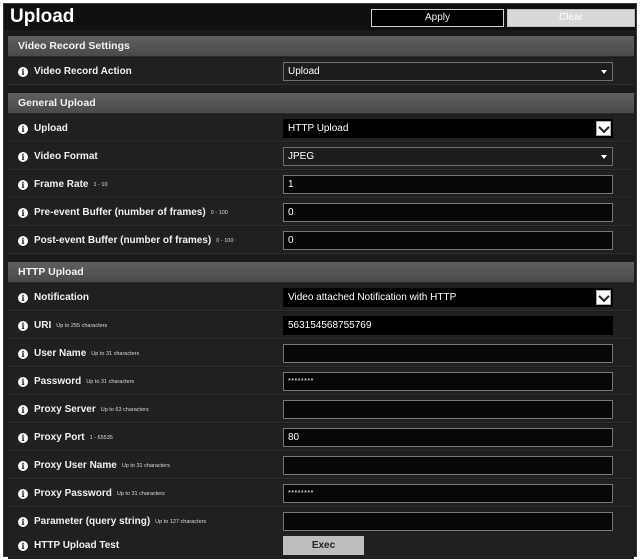  What do you see at coordinates (61, 297) in the screenshot?
I see `notification-label: Notification` at bounding box center [61, 297].